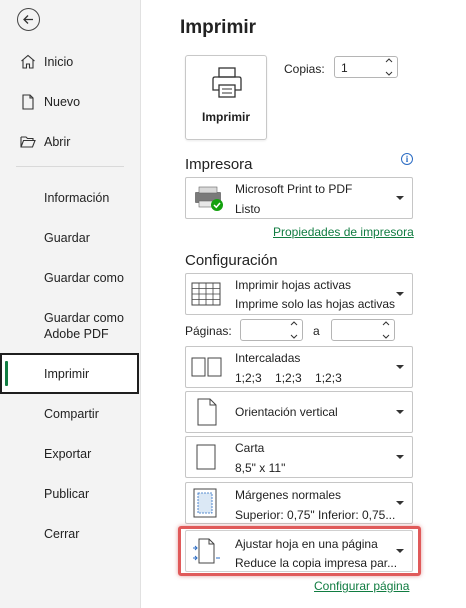 The width and height of the screenshot is (466, 608). I want to click on print-button: Imprimir, so click(226, 97).